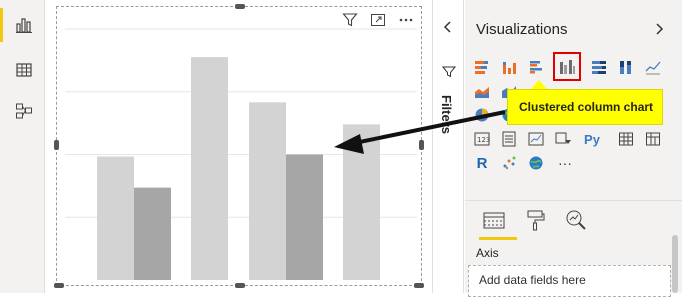  I want to click on chevron-right-icon, so click(659, 31).